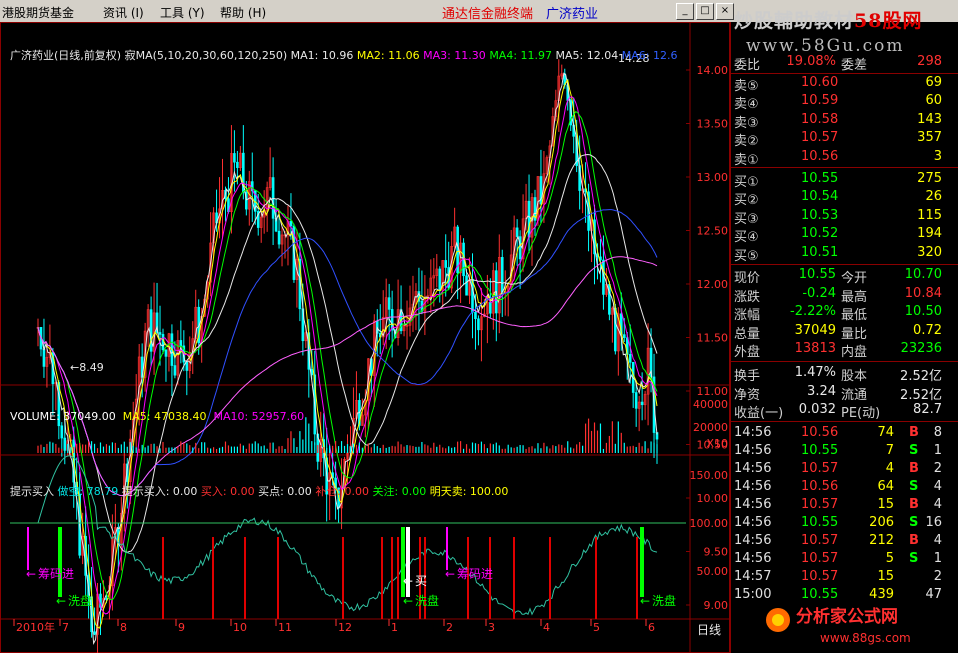 This screenshot has width=958, height=653. What do you see at coordinates (838, 295) in the screenshot?
I see `stat-row: 涨跌 -0.24 最高 10.84` at bounding box center [838, 295].